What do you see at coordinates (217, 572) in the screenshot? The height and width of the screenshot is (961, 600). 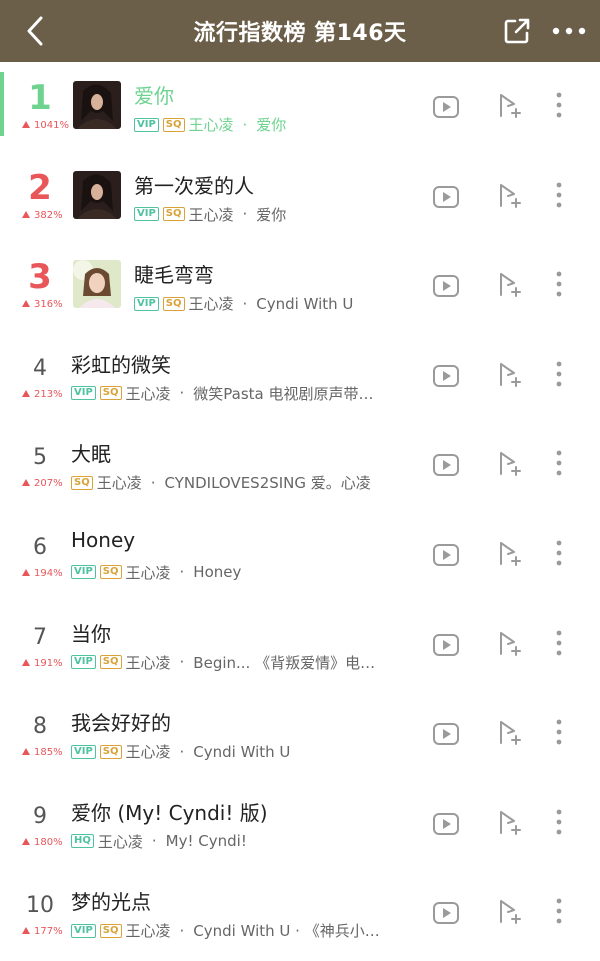 I see `album-name: Honey` at bounding box center [217, 572].